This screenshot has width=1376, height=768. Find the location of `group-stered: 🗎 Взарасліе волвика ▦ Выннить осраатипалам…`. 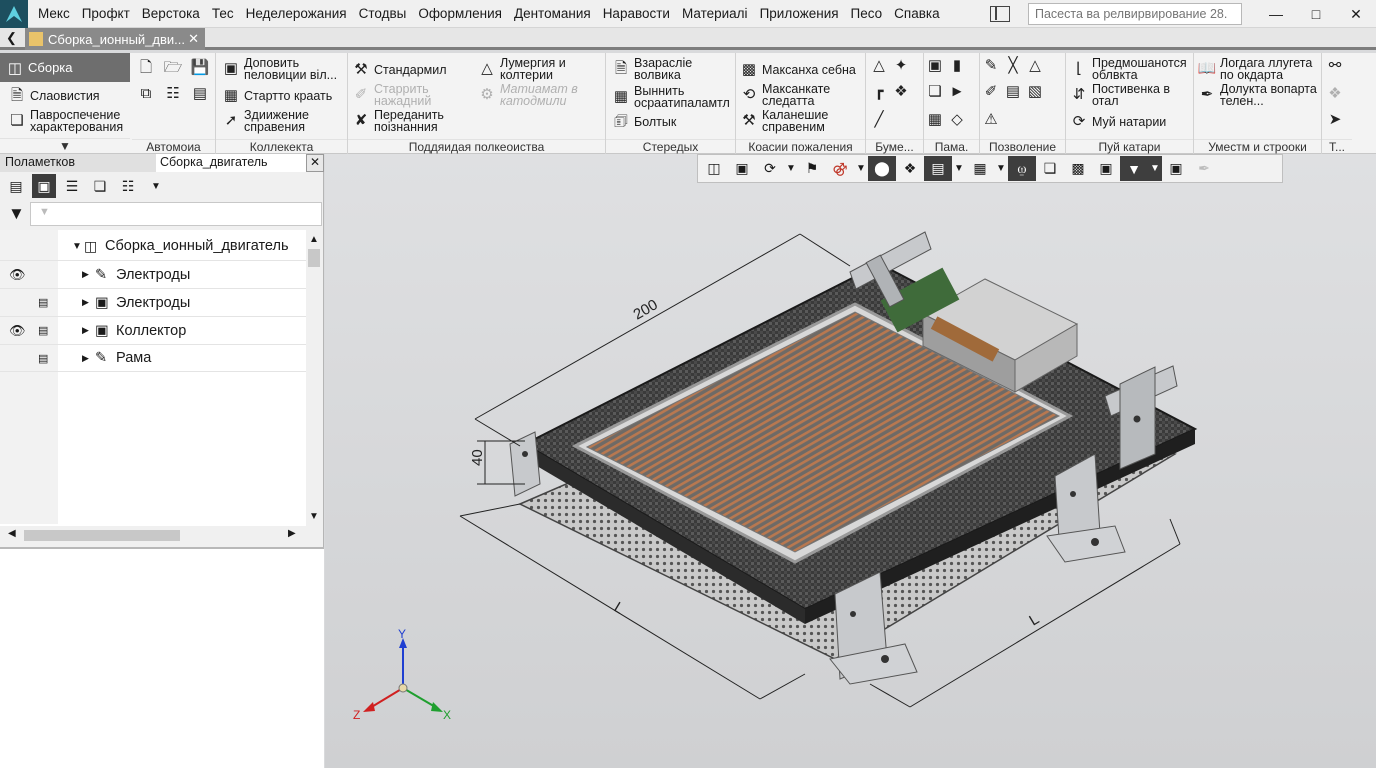

group-stered: 🗎 Взарасліе волвика ▦ Выннить осраатипалам… is located at coordinates (671, 103).